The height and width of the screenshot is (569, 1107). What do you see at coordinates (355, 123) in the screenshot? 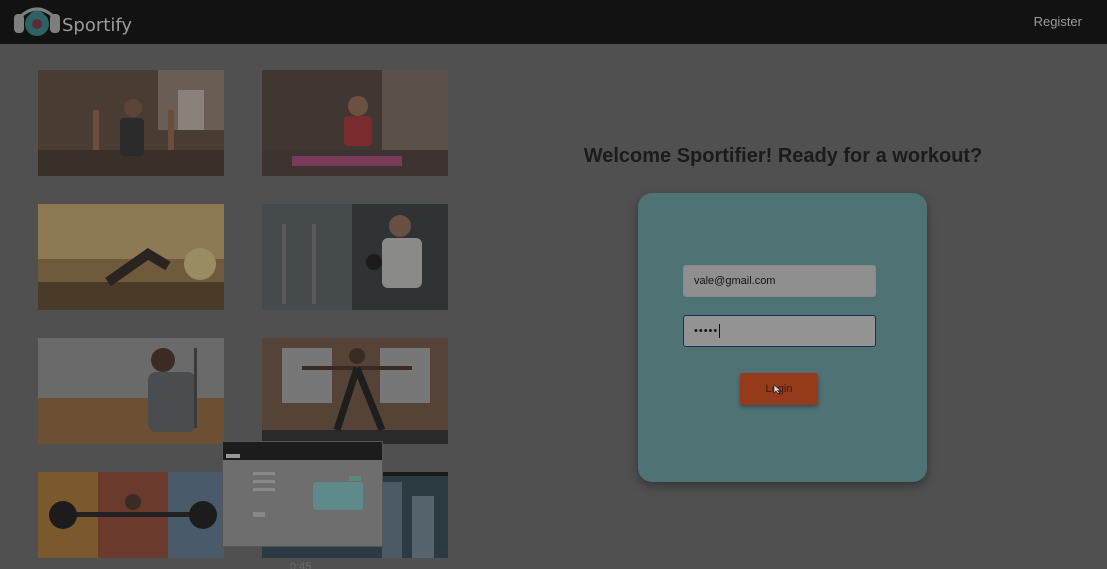
I see `yoga-mat-plank-image` at bounding box center [355, 123].